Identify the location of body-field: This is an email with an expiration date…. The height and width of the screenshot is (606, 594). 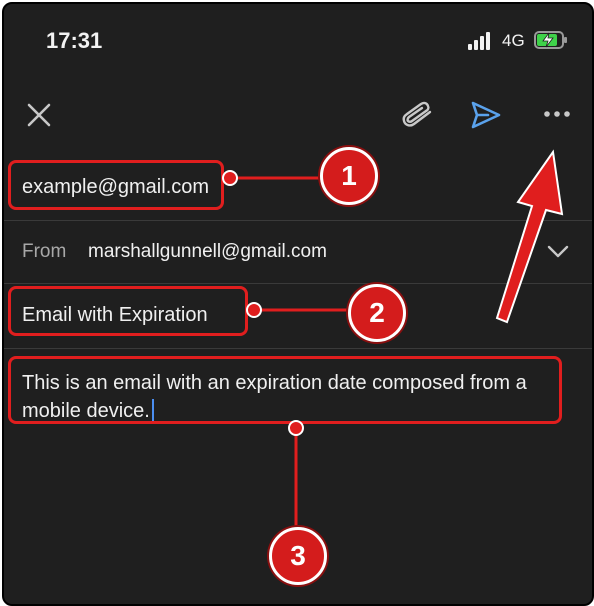
(292, 397).